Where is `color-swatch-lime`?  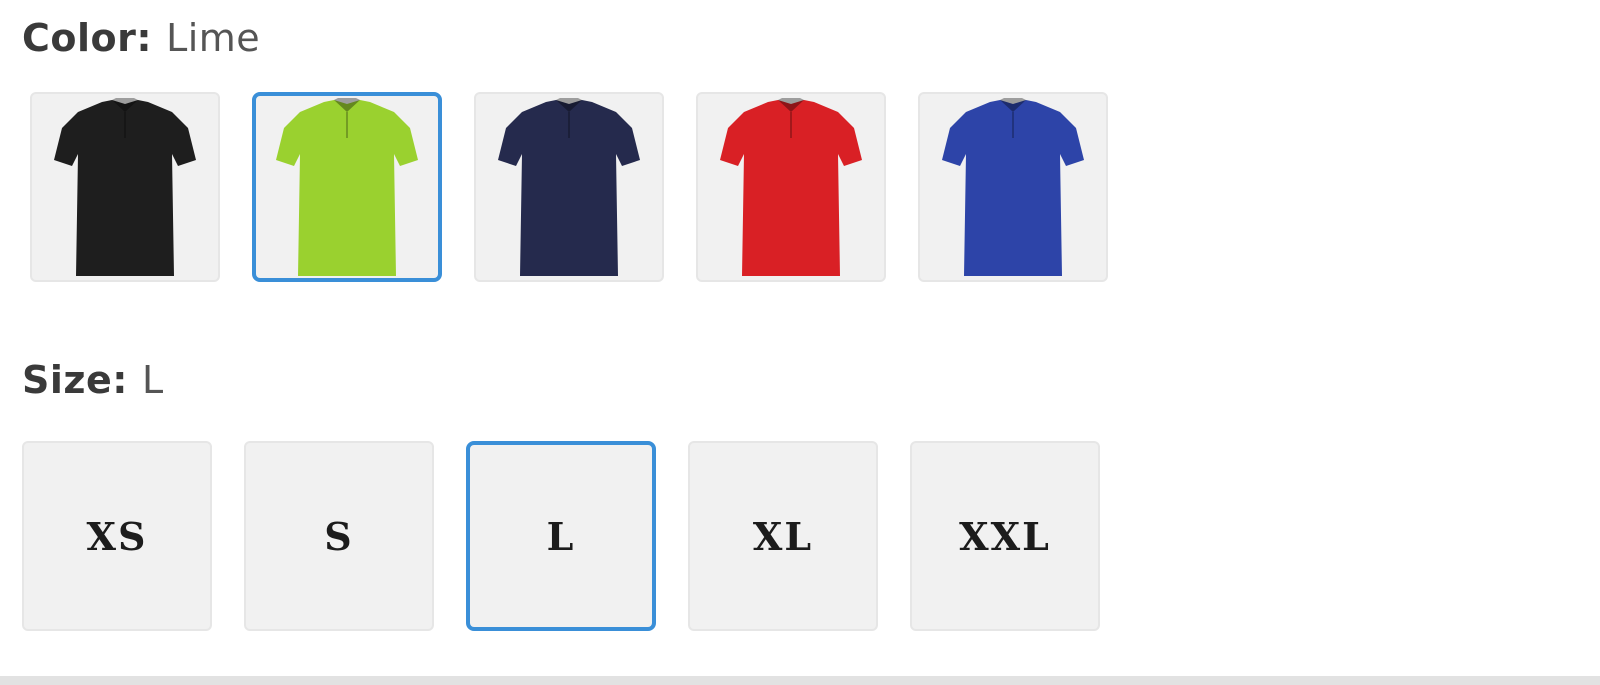
color-swatch-lime is located at coordinates (347, 187).